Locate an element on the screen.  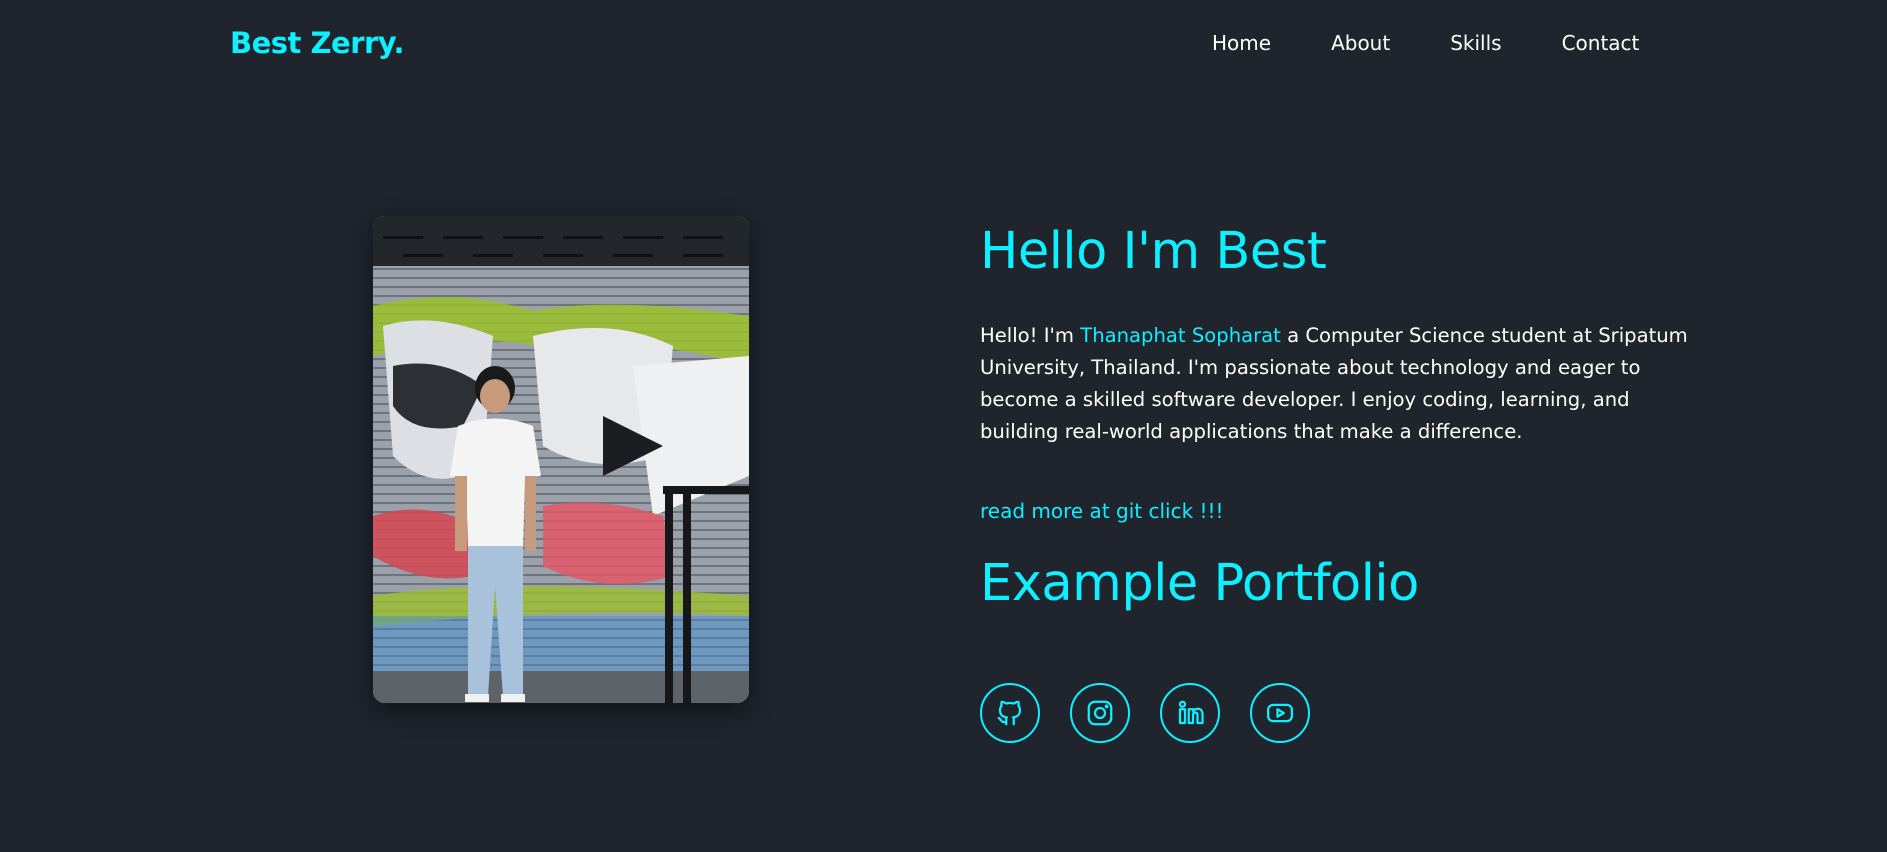
linkedin-link is located at coordinates (1190, 713).